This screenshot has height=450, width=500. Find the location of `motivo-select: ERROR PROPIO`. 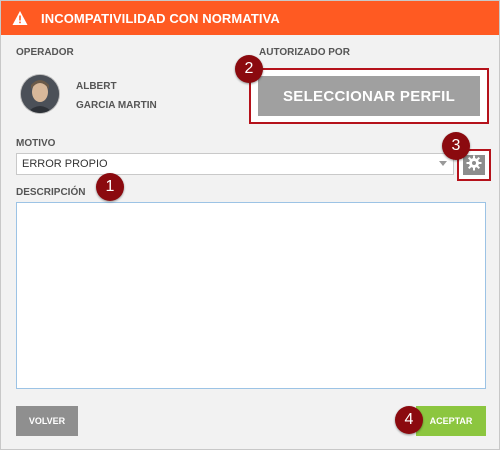

motivo-select: ERROR PROPIO is located at coordinates (235, 164).